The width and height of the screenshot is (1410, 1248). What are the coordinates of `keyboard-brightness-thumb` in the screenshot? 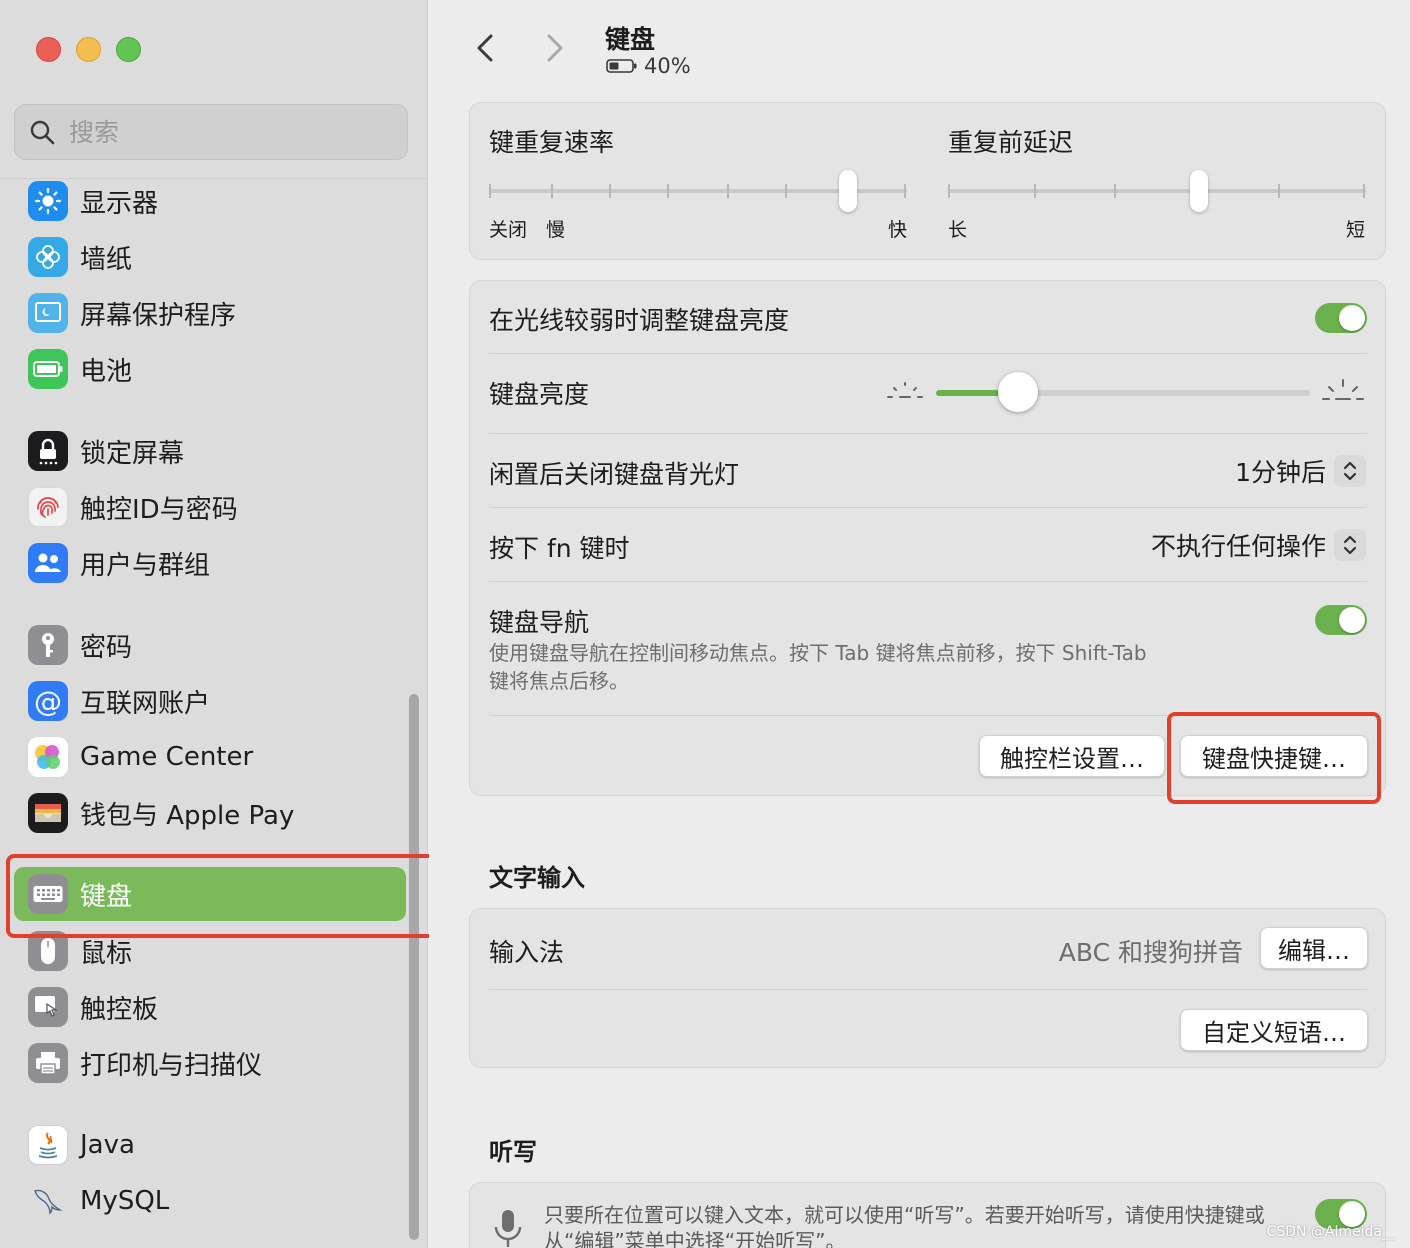 It's located at (1018, 392).